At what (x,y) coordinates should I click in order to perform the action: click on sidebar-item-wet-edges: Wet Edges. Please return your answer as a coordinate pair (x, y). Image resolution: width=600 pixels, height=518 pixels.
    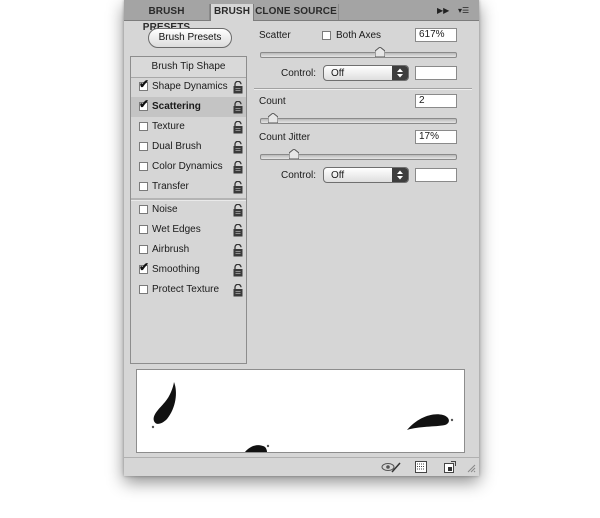
    Looking at the image, I should click on (188, 230).